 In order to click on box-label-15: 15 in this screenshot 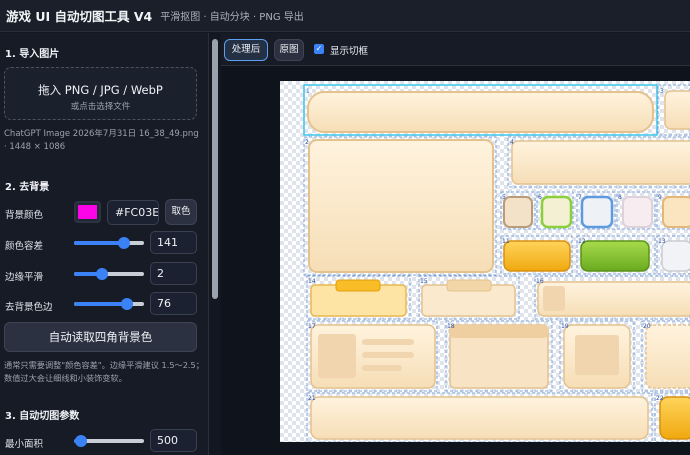, I will do `click(424, 281)`.